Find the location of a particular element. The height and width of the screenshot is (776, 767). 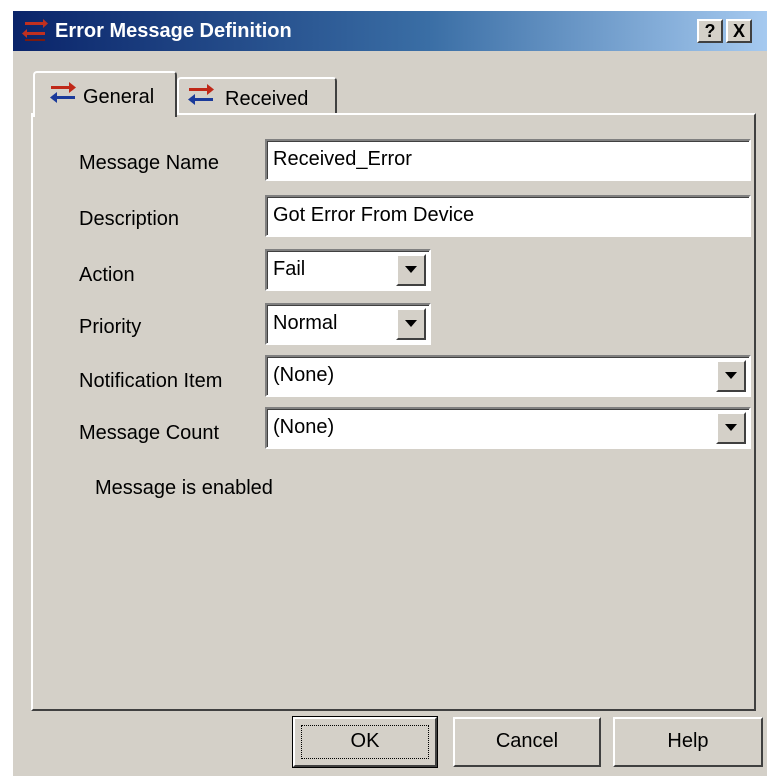

tab-general-label: General is located at coordinates (119, 97).